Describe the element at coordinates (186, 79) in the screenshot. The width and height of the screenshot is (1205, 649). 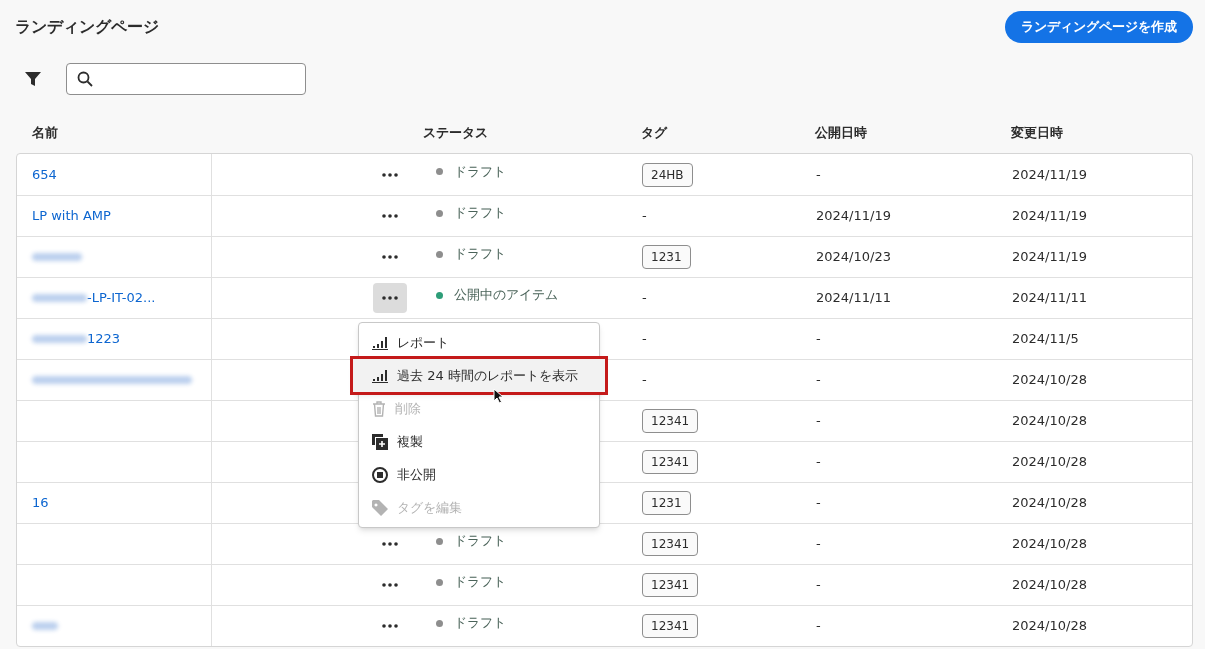
I see `search-field` at that location.